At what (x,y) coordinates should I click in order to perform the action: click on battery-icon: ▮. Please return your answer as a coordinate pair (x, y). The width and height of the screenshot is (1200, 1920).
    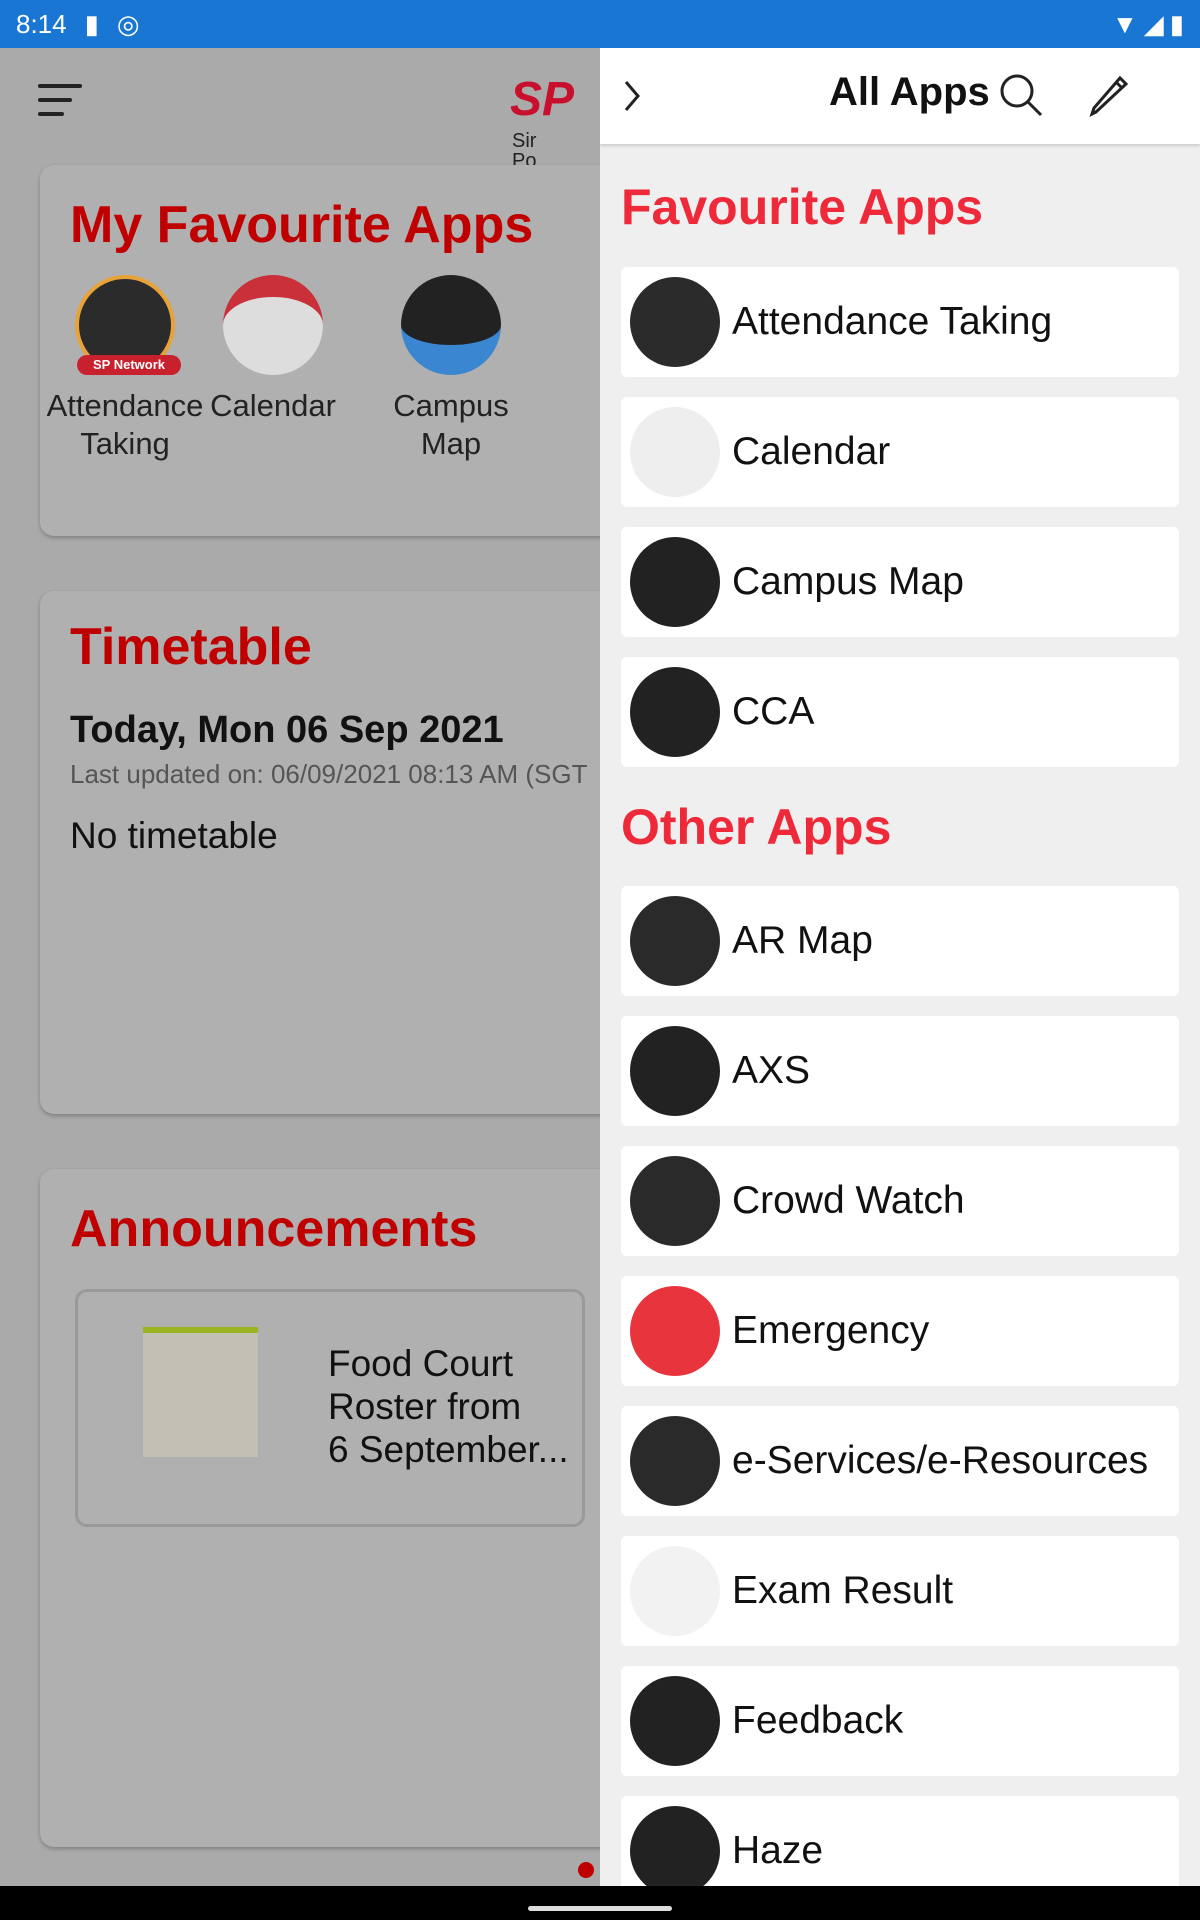
    Looking at the image, I should click on (1176, 23).